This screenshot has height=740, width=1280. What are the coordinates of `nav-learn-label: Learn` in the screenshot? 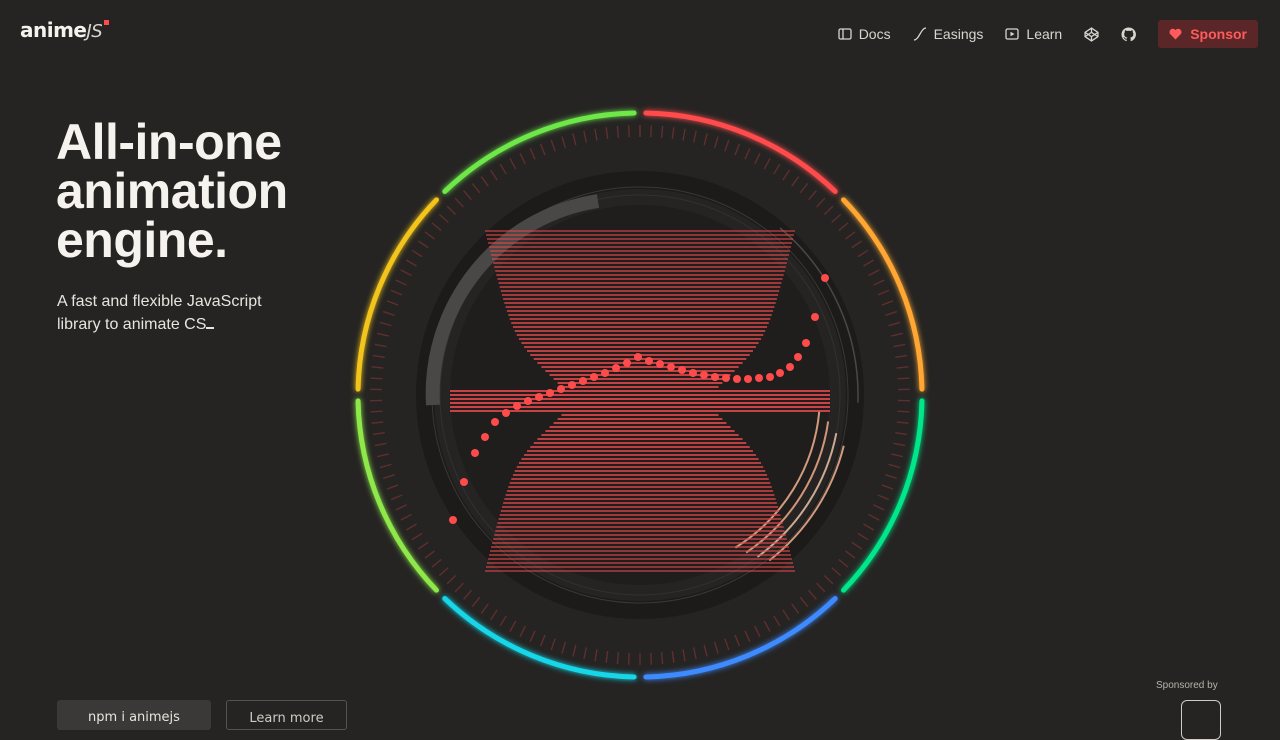 It's located at (1044, 34).